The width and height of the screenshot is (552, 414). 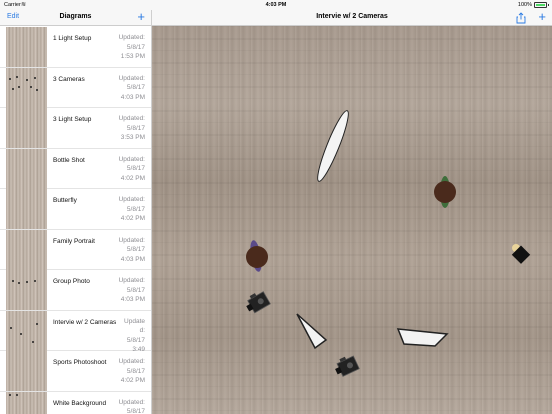 What do you see at coordinates (132, 56) in the screenshot?
I see `updated-line: 1:53 PM` at bounding box center [132, 56].